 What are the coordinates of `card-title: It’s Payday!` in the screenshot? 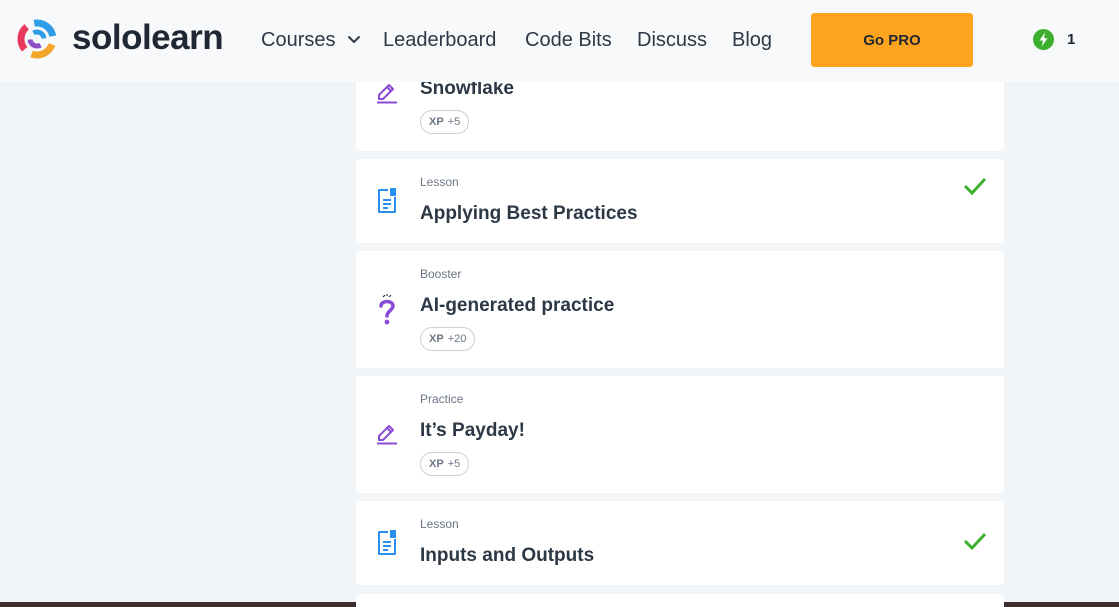 It's located at (472, 430).